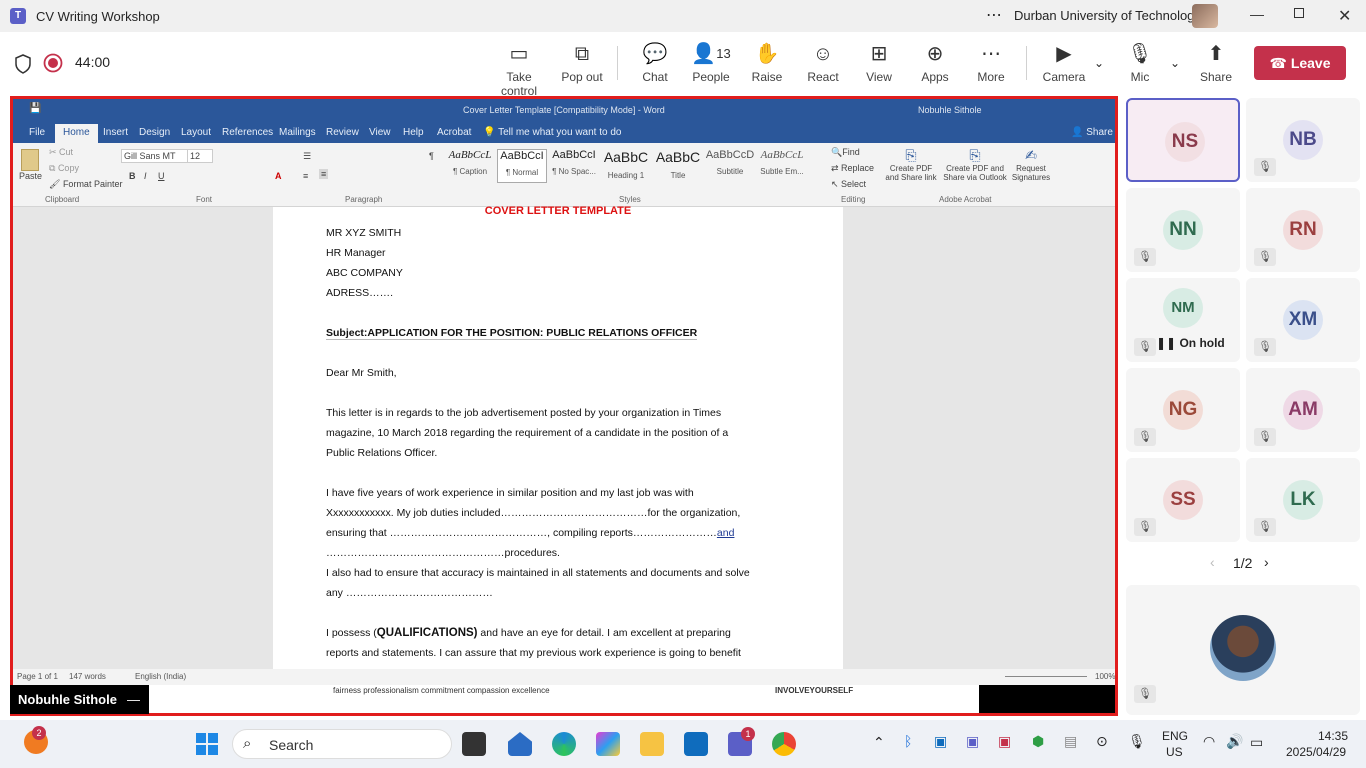  What do you see at coordinates (30, 176) in the screenshot?
I see `paste-button: Paste` at bounding box center [30, 176].